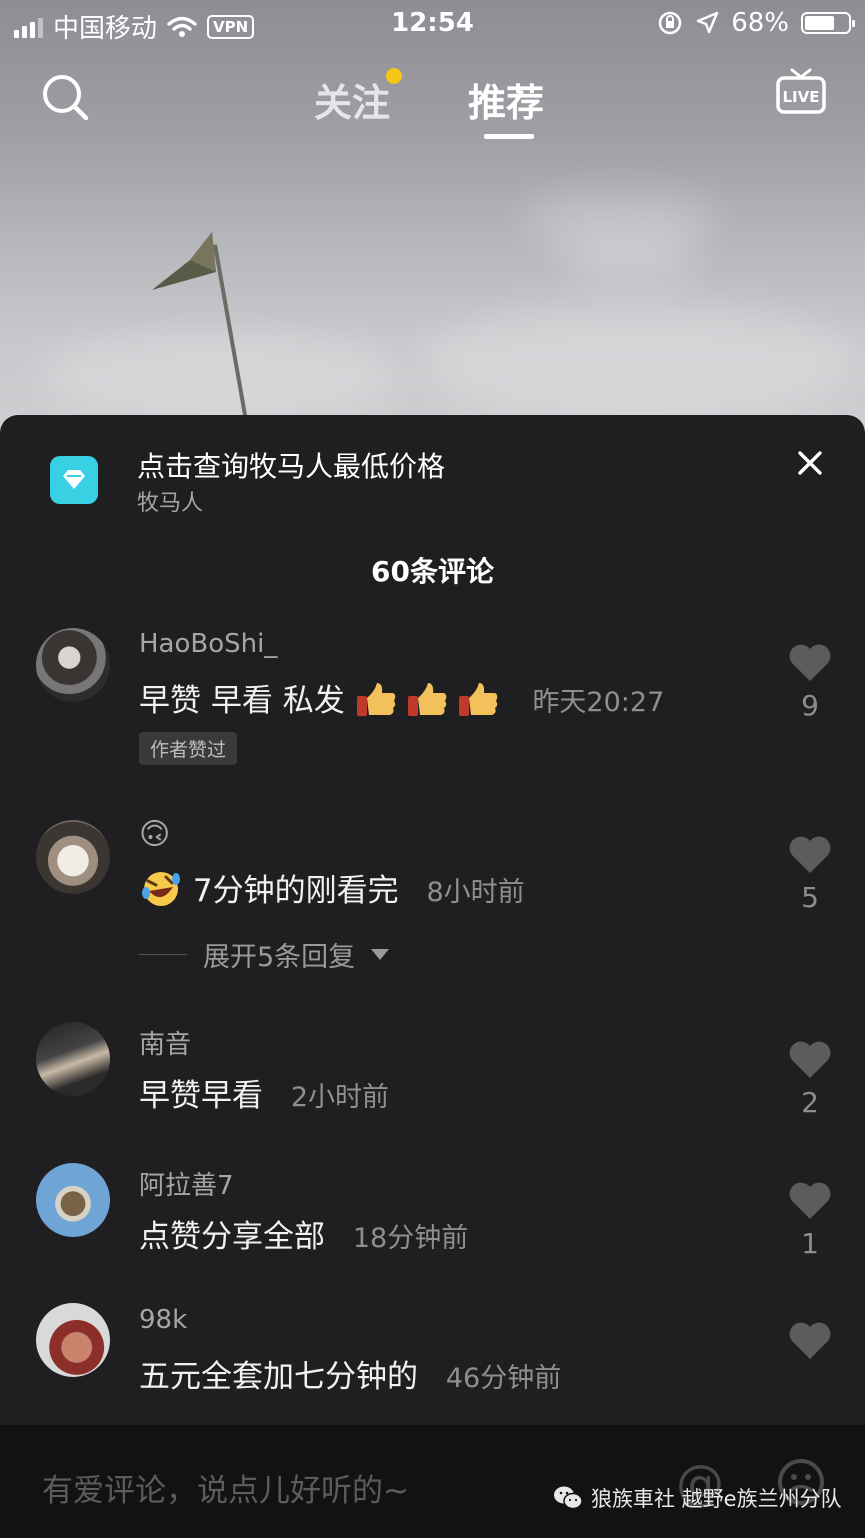  Describe the element at coordinates (264, 1092) in the screenshot. I see `comment-text: 早赞早看 2小时前` at that location.